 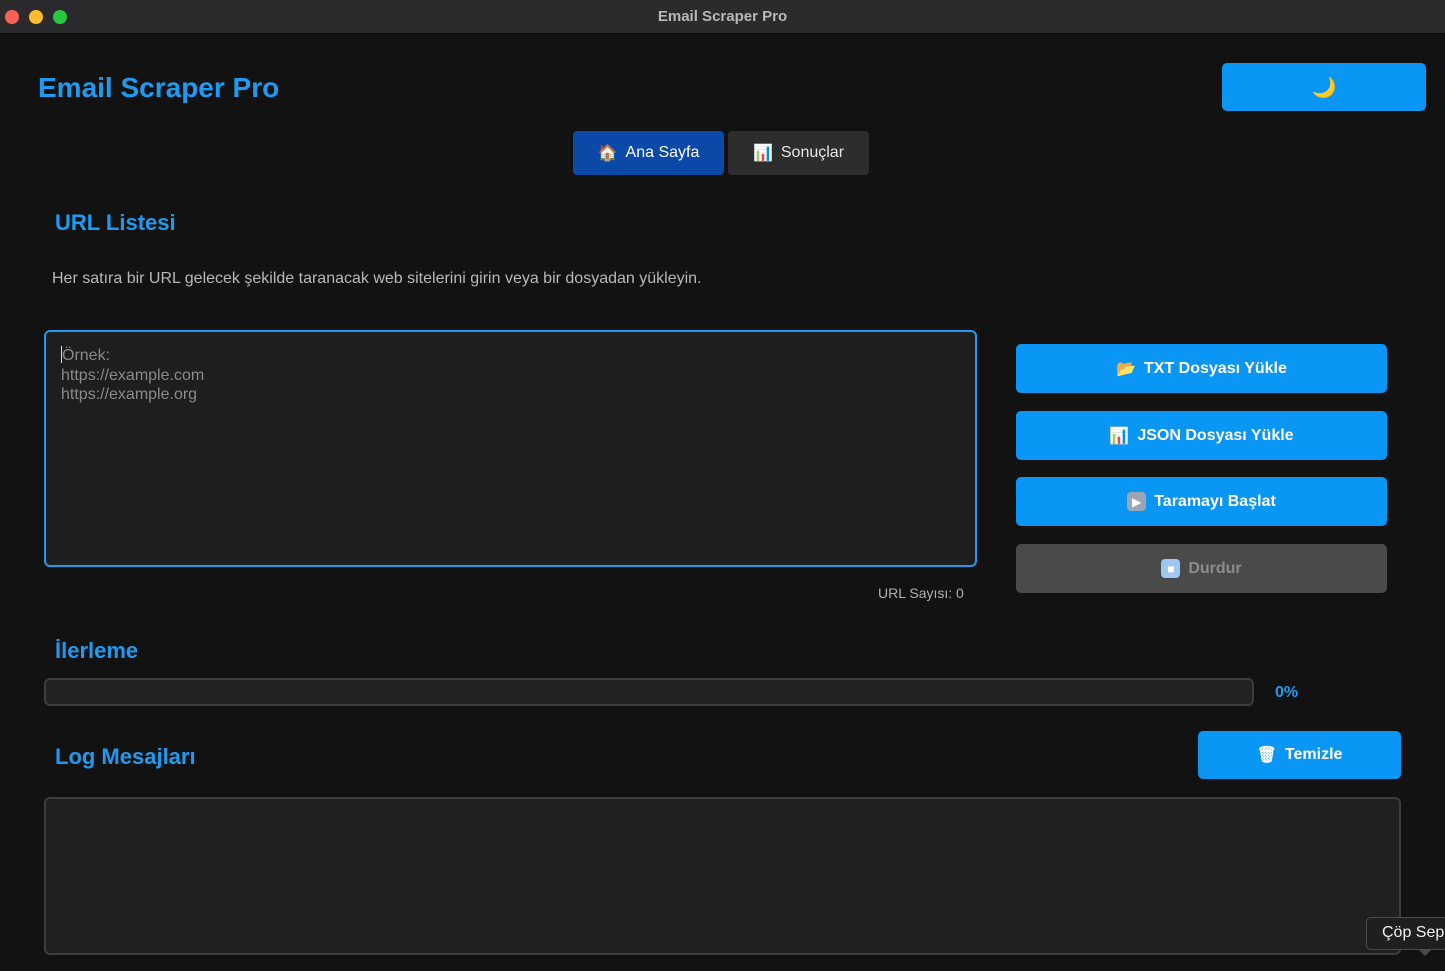 What do you see at coordinates (1215, 501) in the screenshot?
I see `start-scan-label: Taramayı Başlat` at bounding box center [1215, 501].